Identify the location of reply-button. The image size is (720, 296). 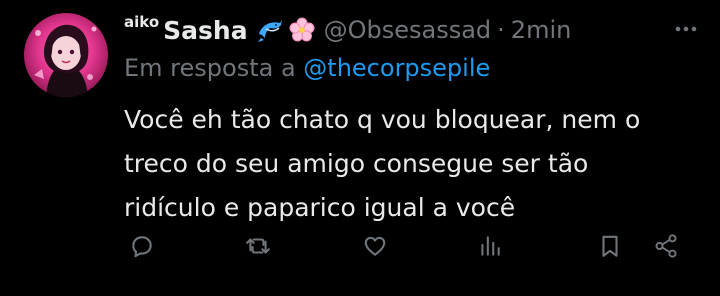
(142, 246).